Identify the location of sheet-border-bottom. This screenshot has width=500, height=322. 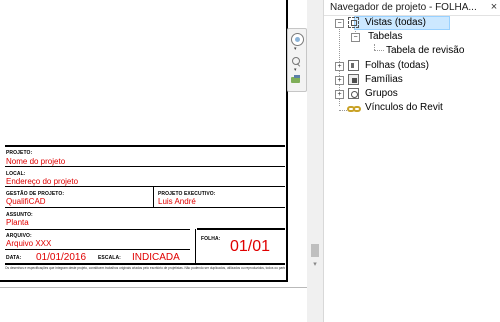
(144, 281).